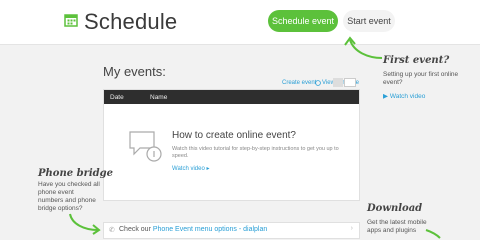  I want to click on first-event-heading: First event?, so click(416, 60).